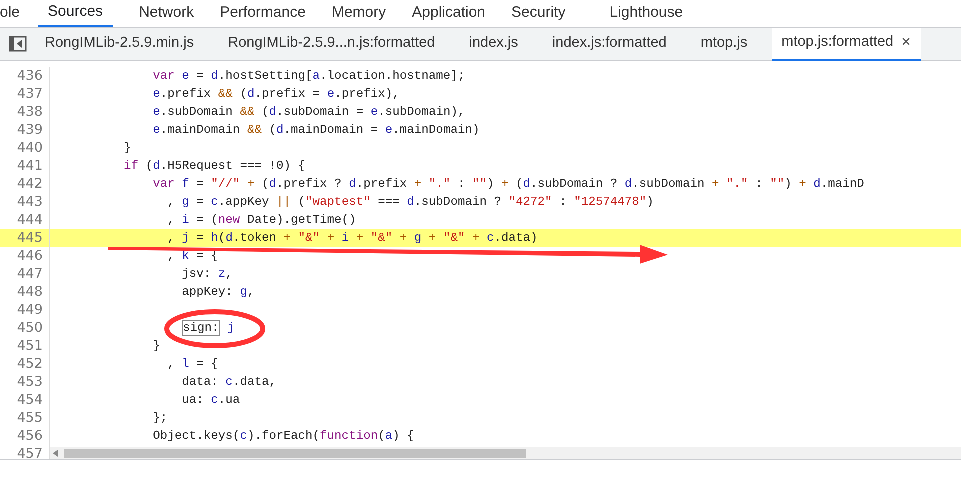 Image resolution: width=961 pixels, height=484 pixels. What do you see at coordinates (207, 274) in the screenshot?
I see `code-line: jsv: z,` at bounding box center [207, 274].